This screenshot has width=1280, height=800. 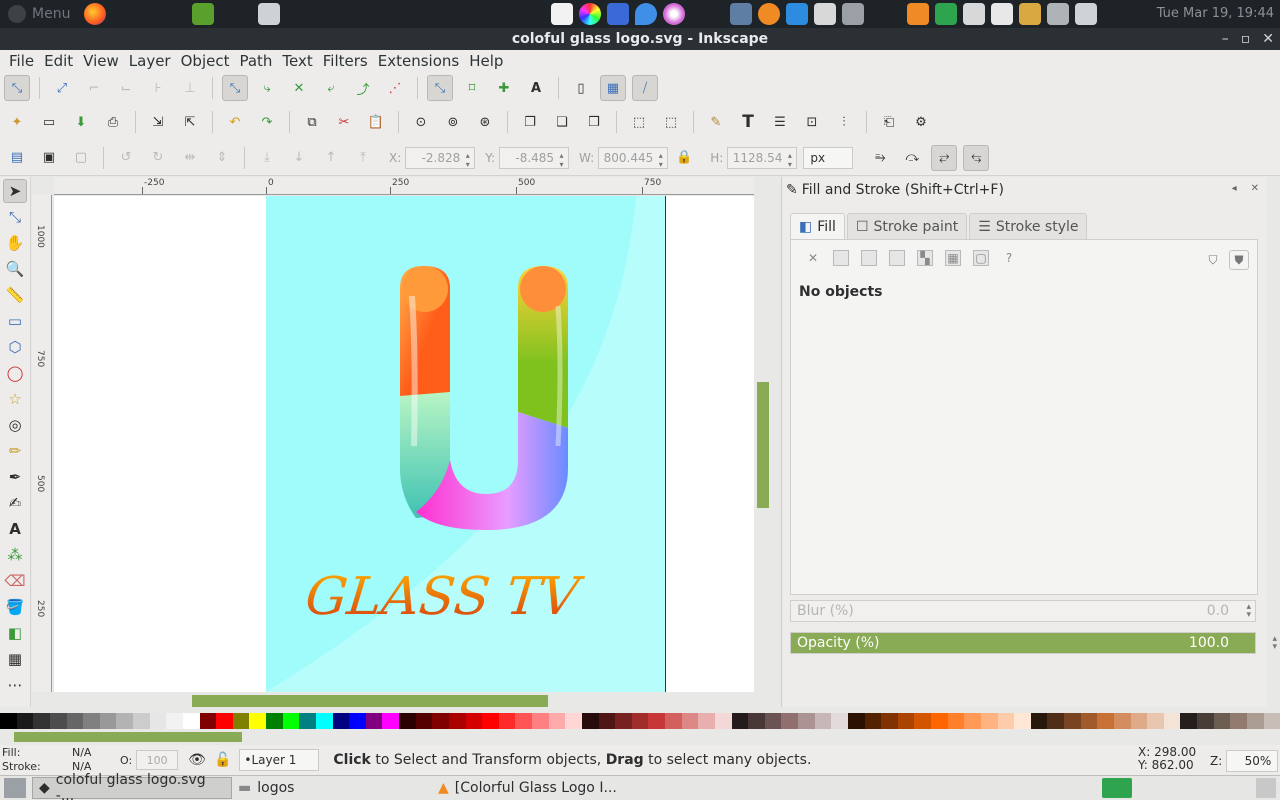 What do you see at coordinates (158, 158) in the screenshot?
I see `rotate-cw-icon: ↻` at bounding box center [158, 158].